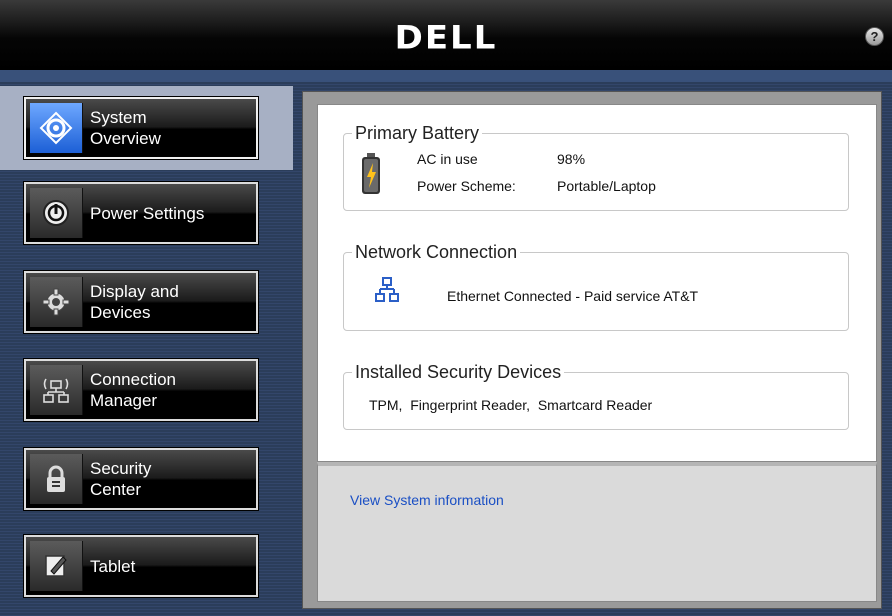 The width and height of the screenshot is (892, 616). What do you see at coordinates (446, 76) in the screenshot?
I see `header-strip` at bounding box center [446, 76].